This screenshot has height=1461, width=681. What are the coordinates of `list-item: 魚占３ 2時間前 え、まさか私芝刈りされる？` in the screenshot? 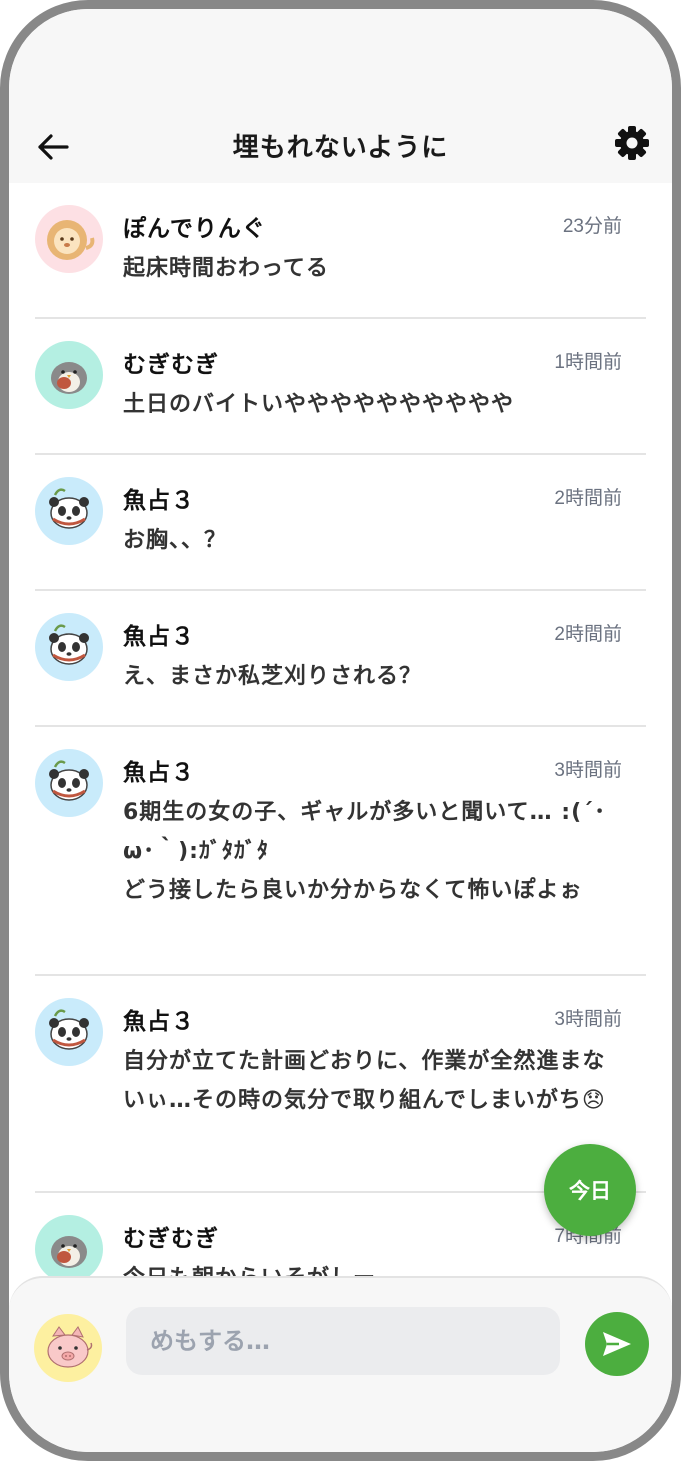 It's located at (340, 659).